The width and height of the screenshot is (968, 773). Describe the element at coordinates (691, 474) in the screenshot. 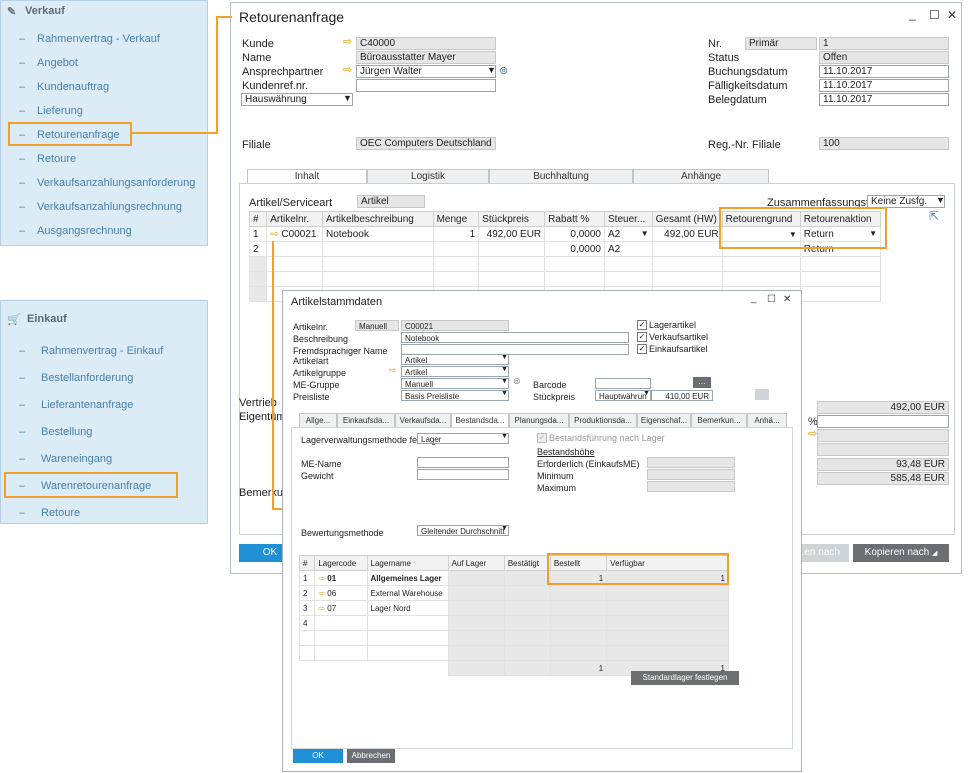

I see `minimum-field` at that location.